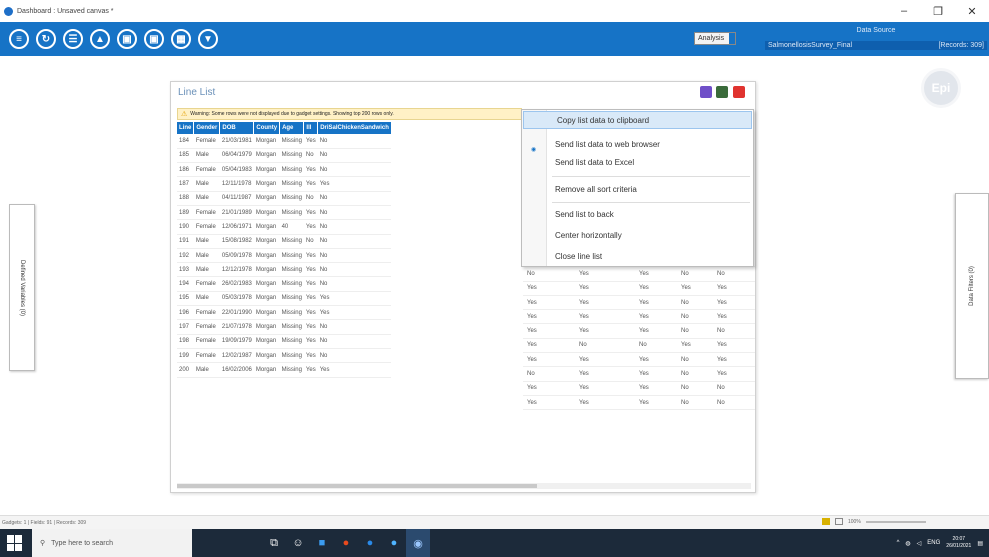  I want to click on list-icon: ☰, so click(73, 39).